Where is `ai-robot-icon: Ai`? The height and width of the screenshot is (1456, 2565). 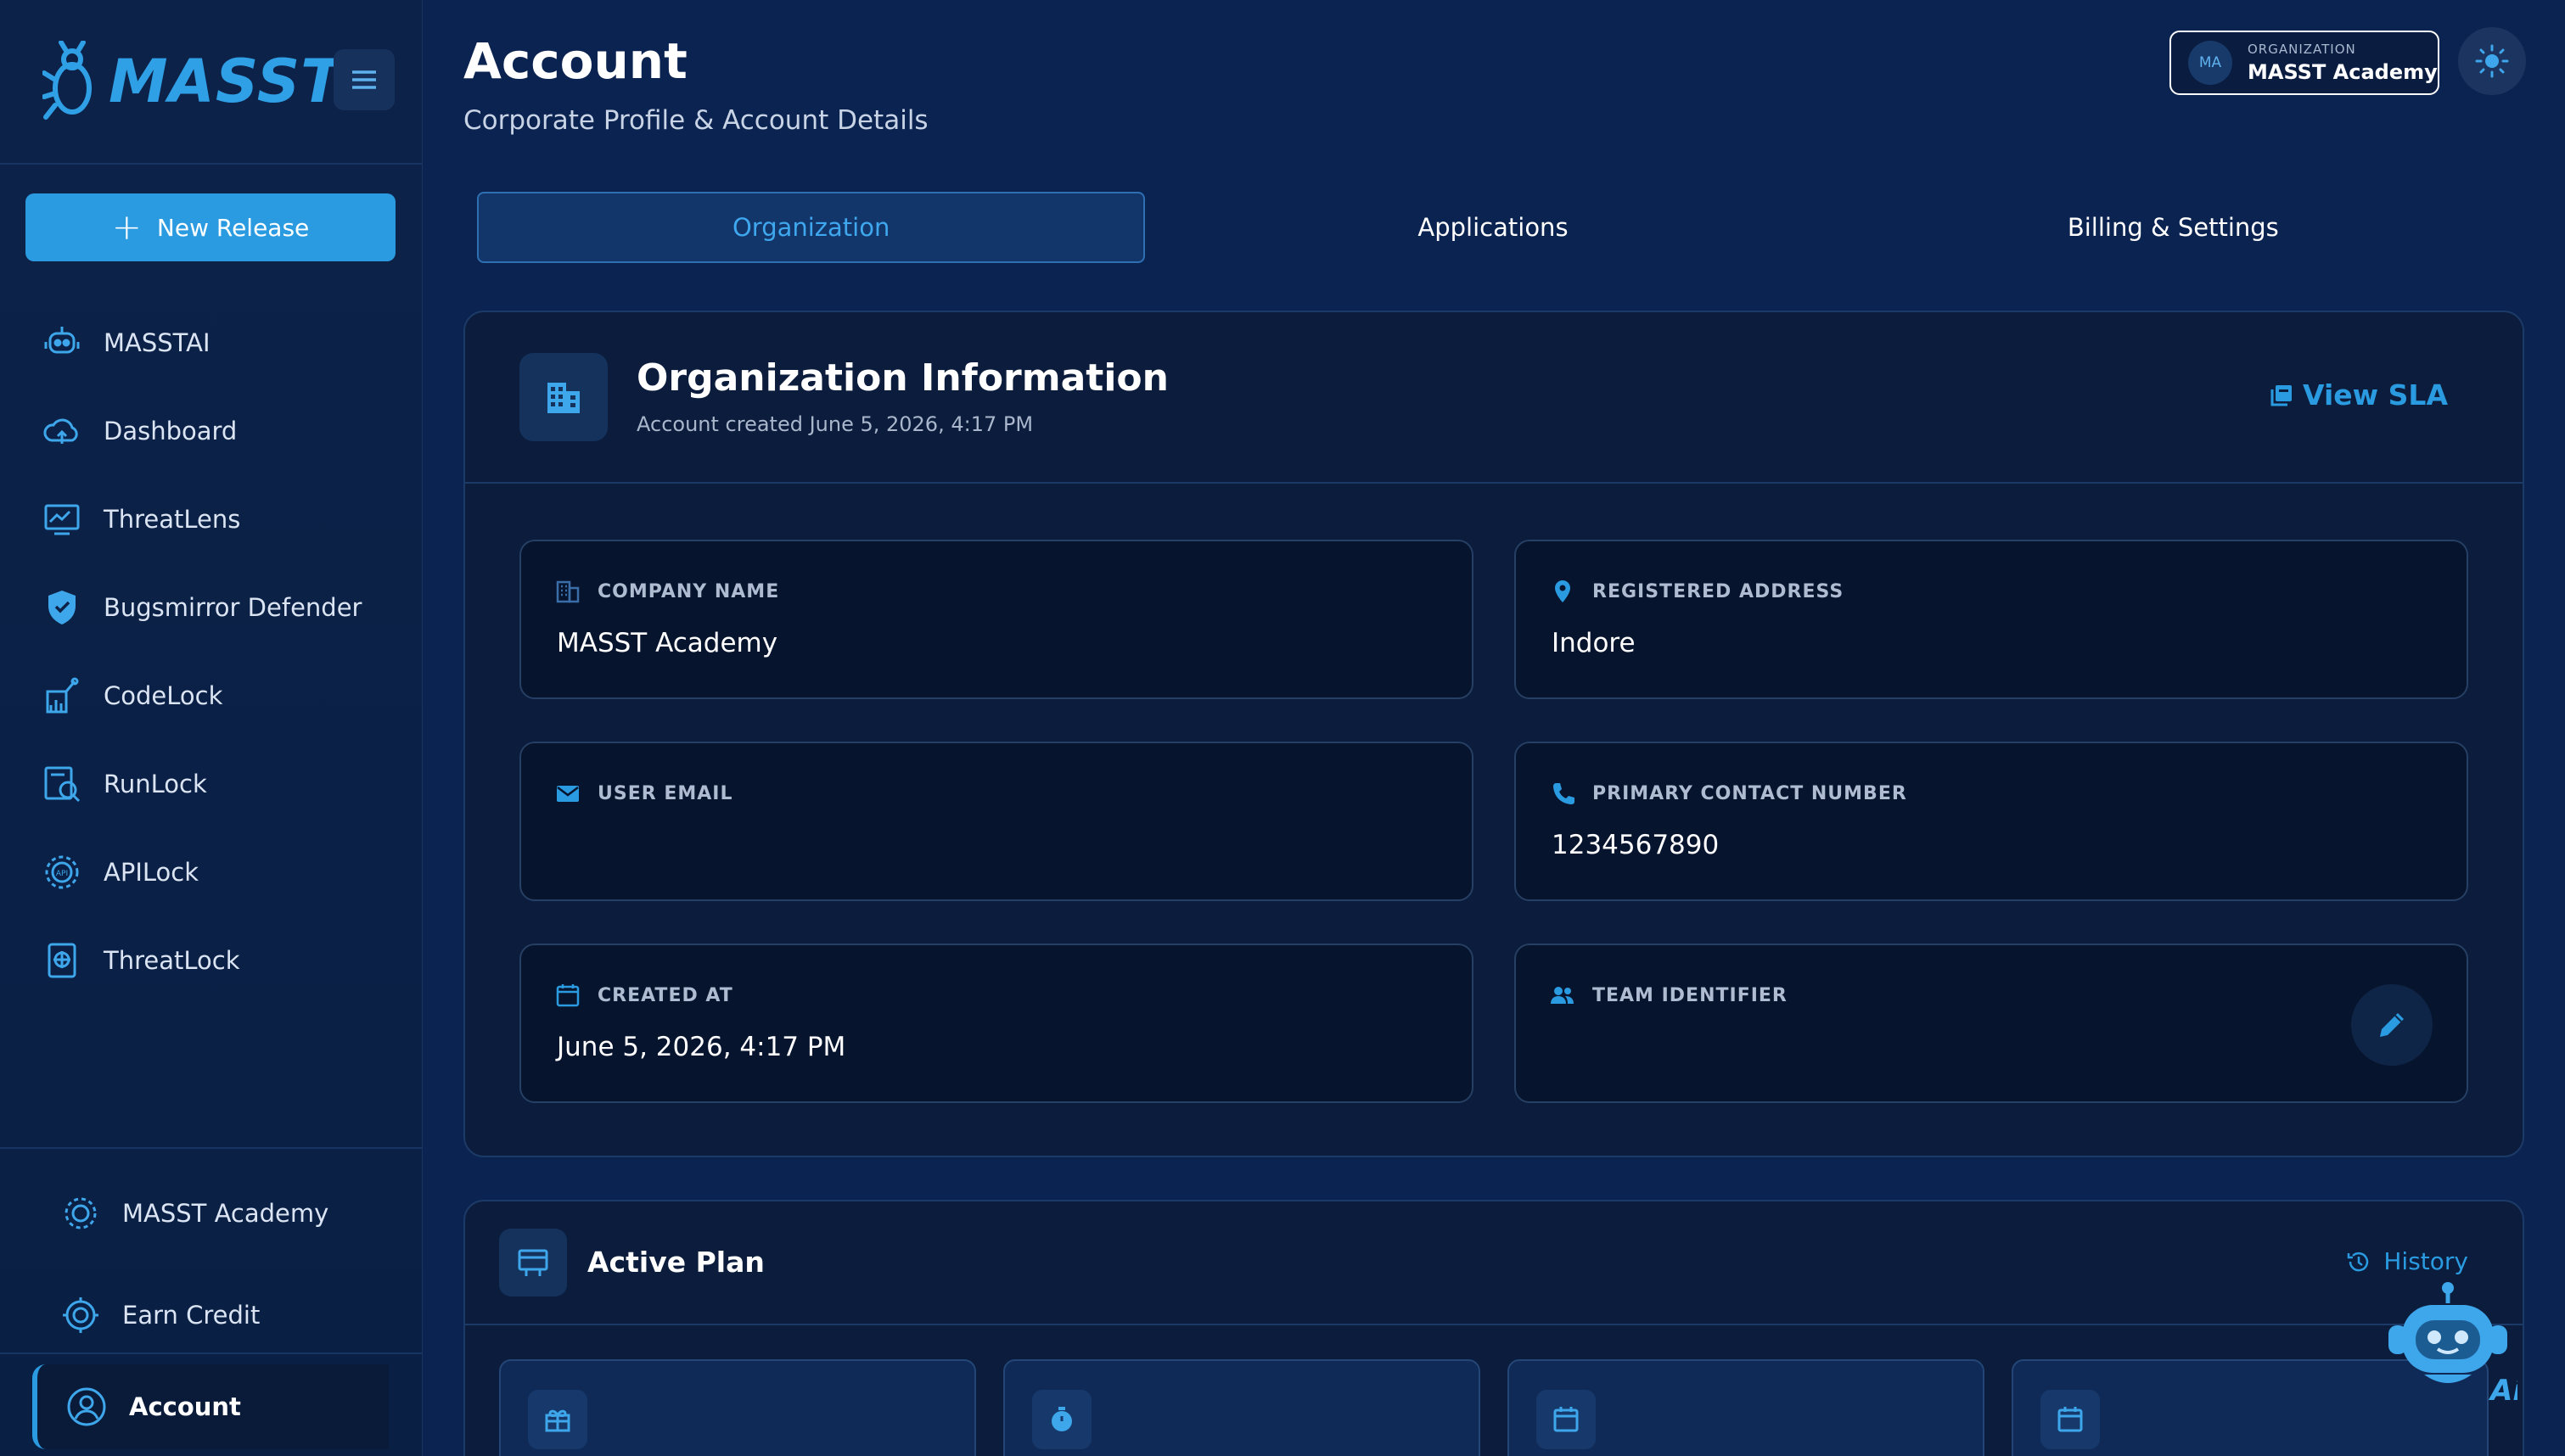
ai-robot-icon: Ai is located at coordinates (2455, 1345).